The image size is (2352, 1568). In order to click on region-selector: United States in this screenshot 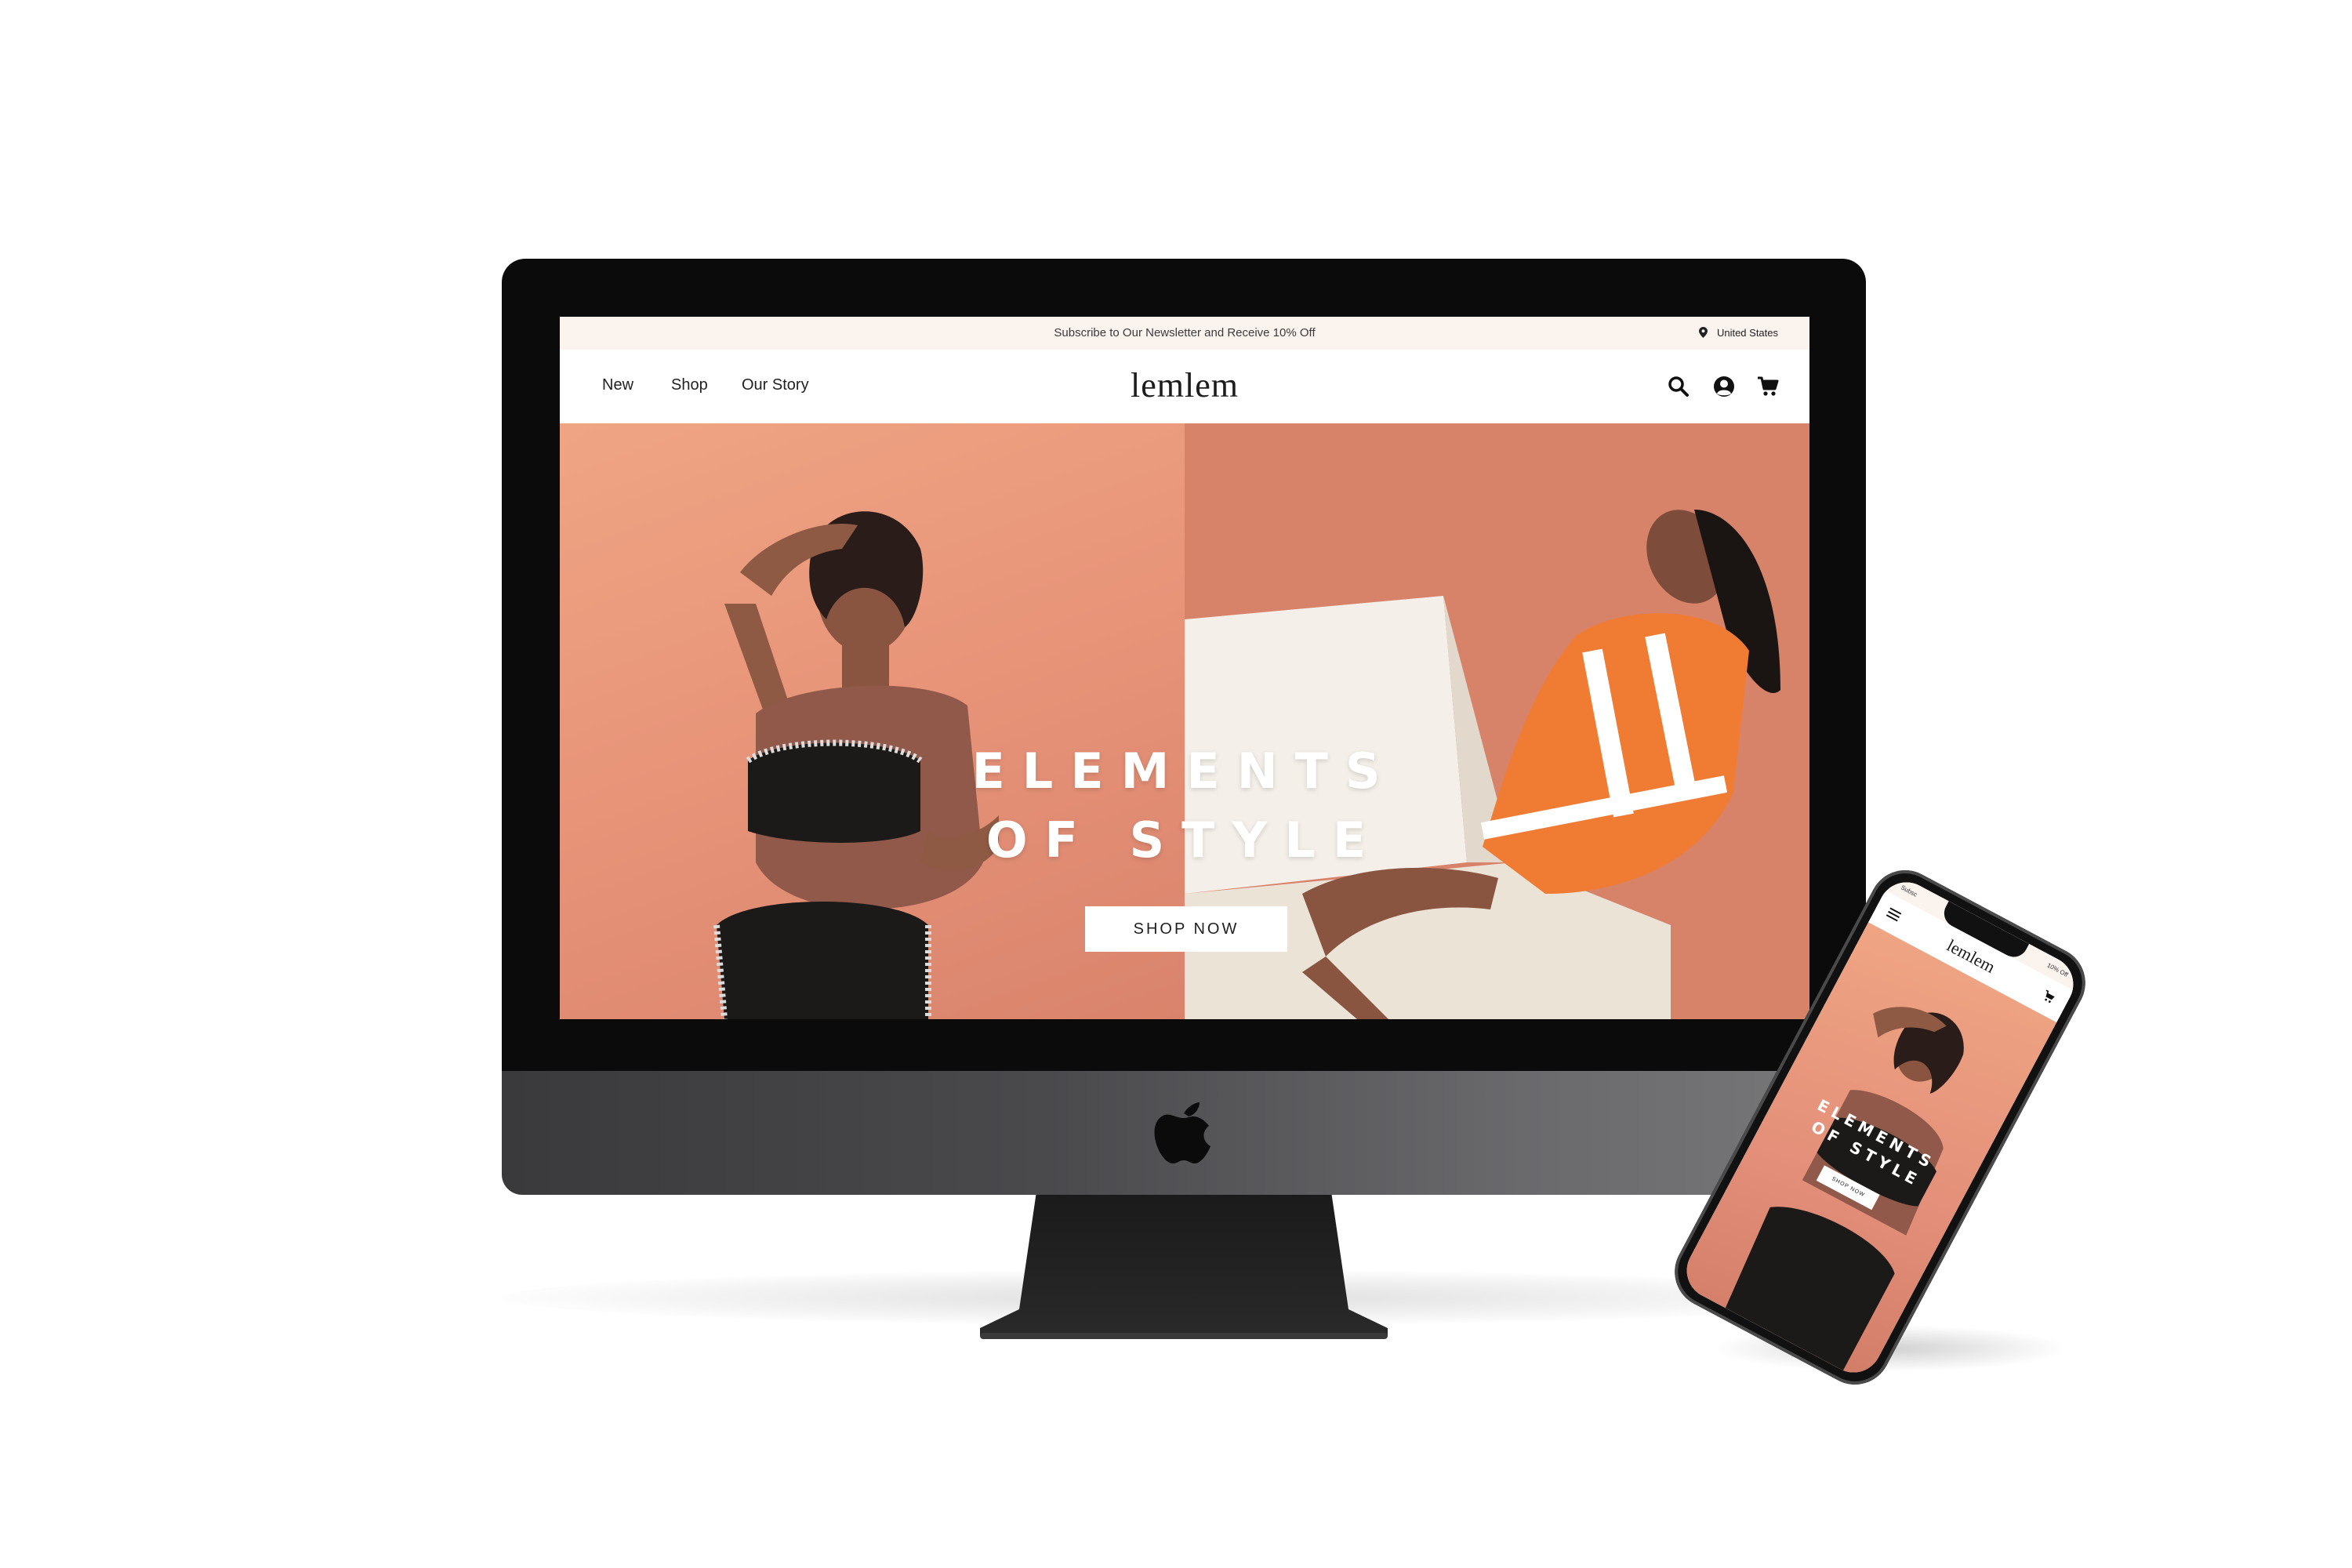, I will do `click(1738, 333)`.